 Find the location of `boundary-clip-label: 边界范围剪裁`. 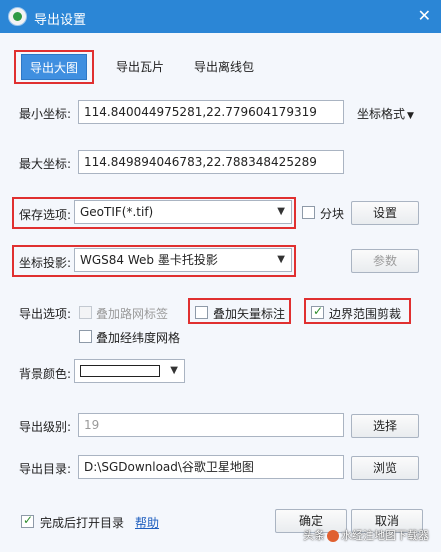

boundary-clip-label: 边界范围剪裁 is located at coordinates (365, 314).